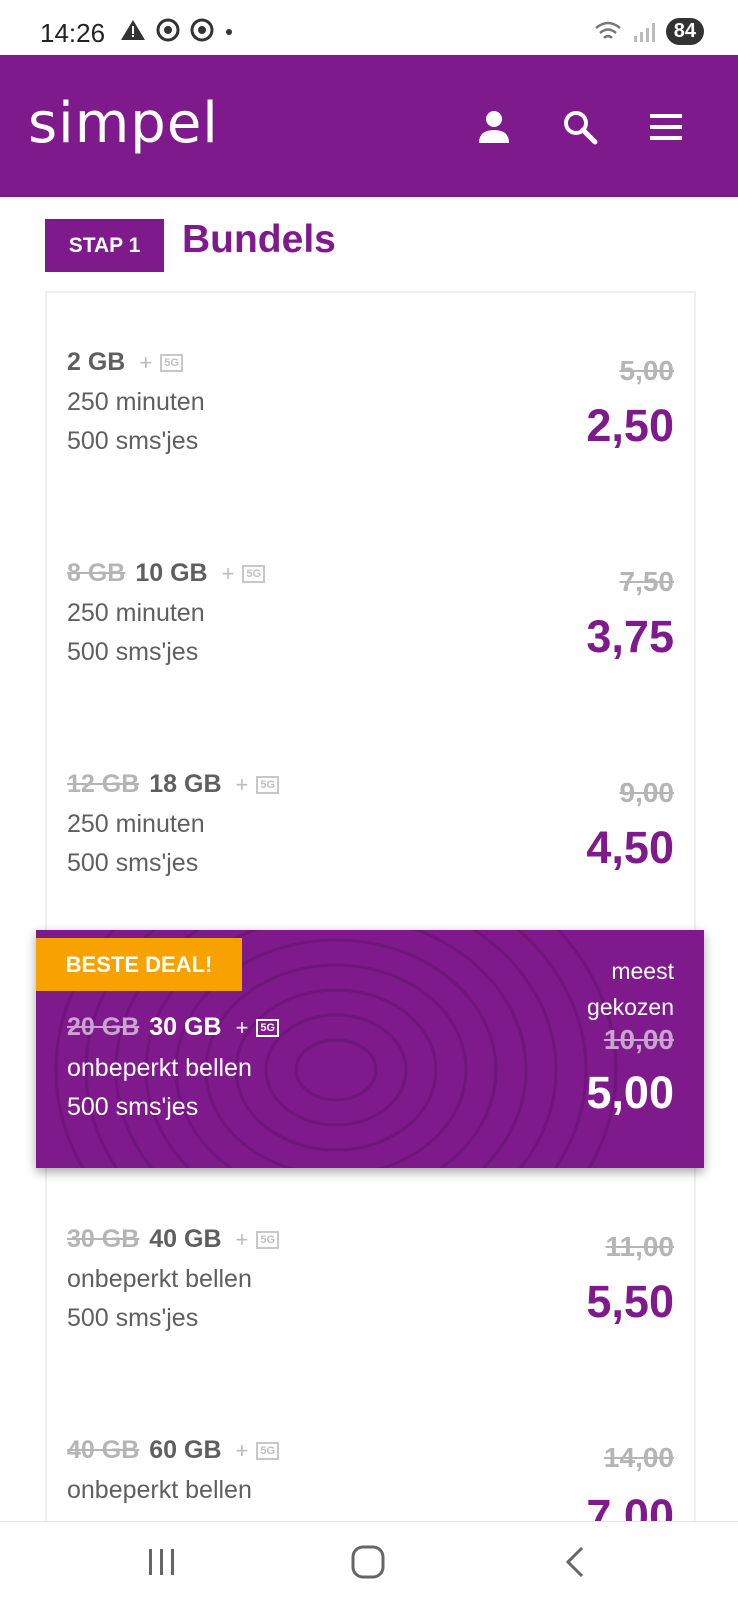  Describe the element at coordinates (369, 126) in the screenshot. I see `site-header: simpel` at that location.